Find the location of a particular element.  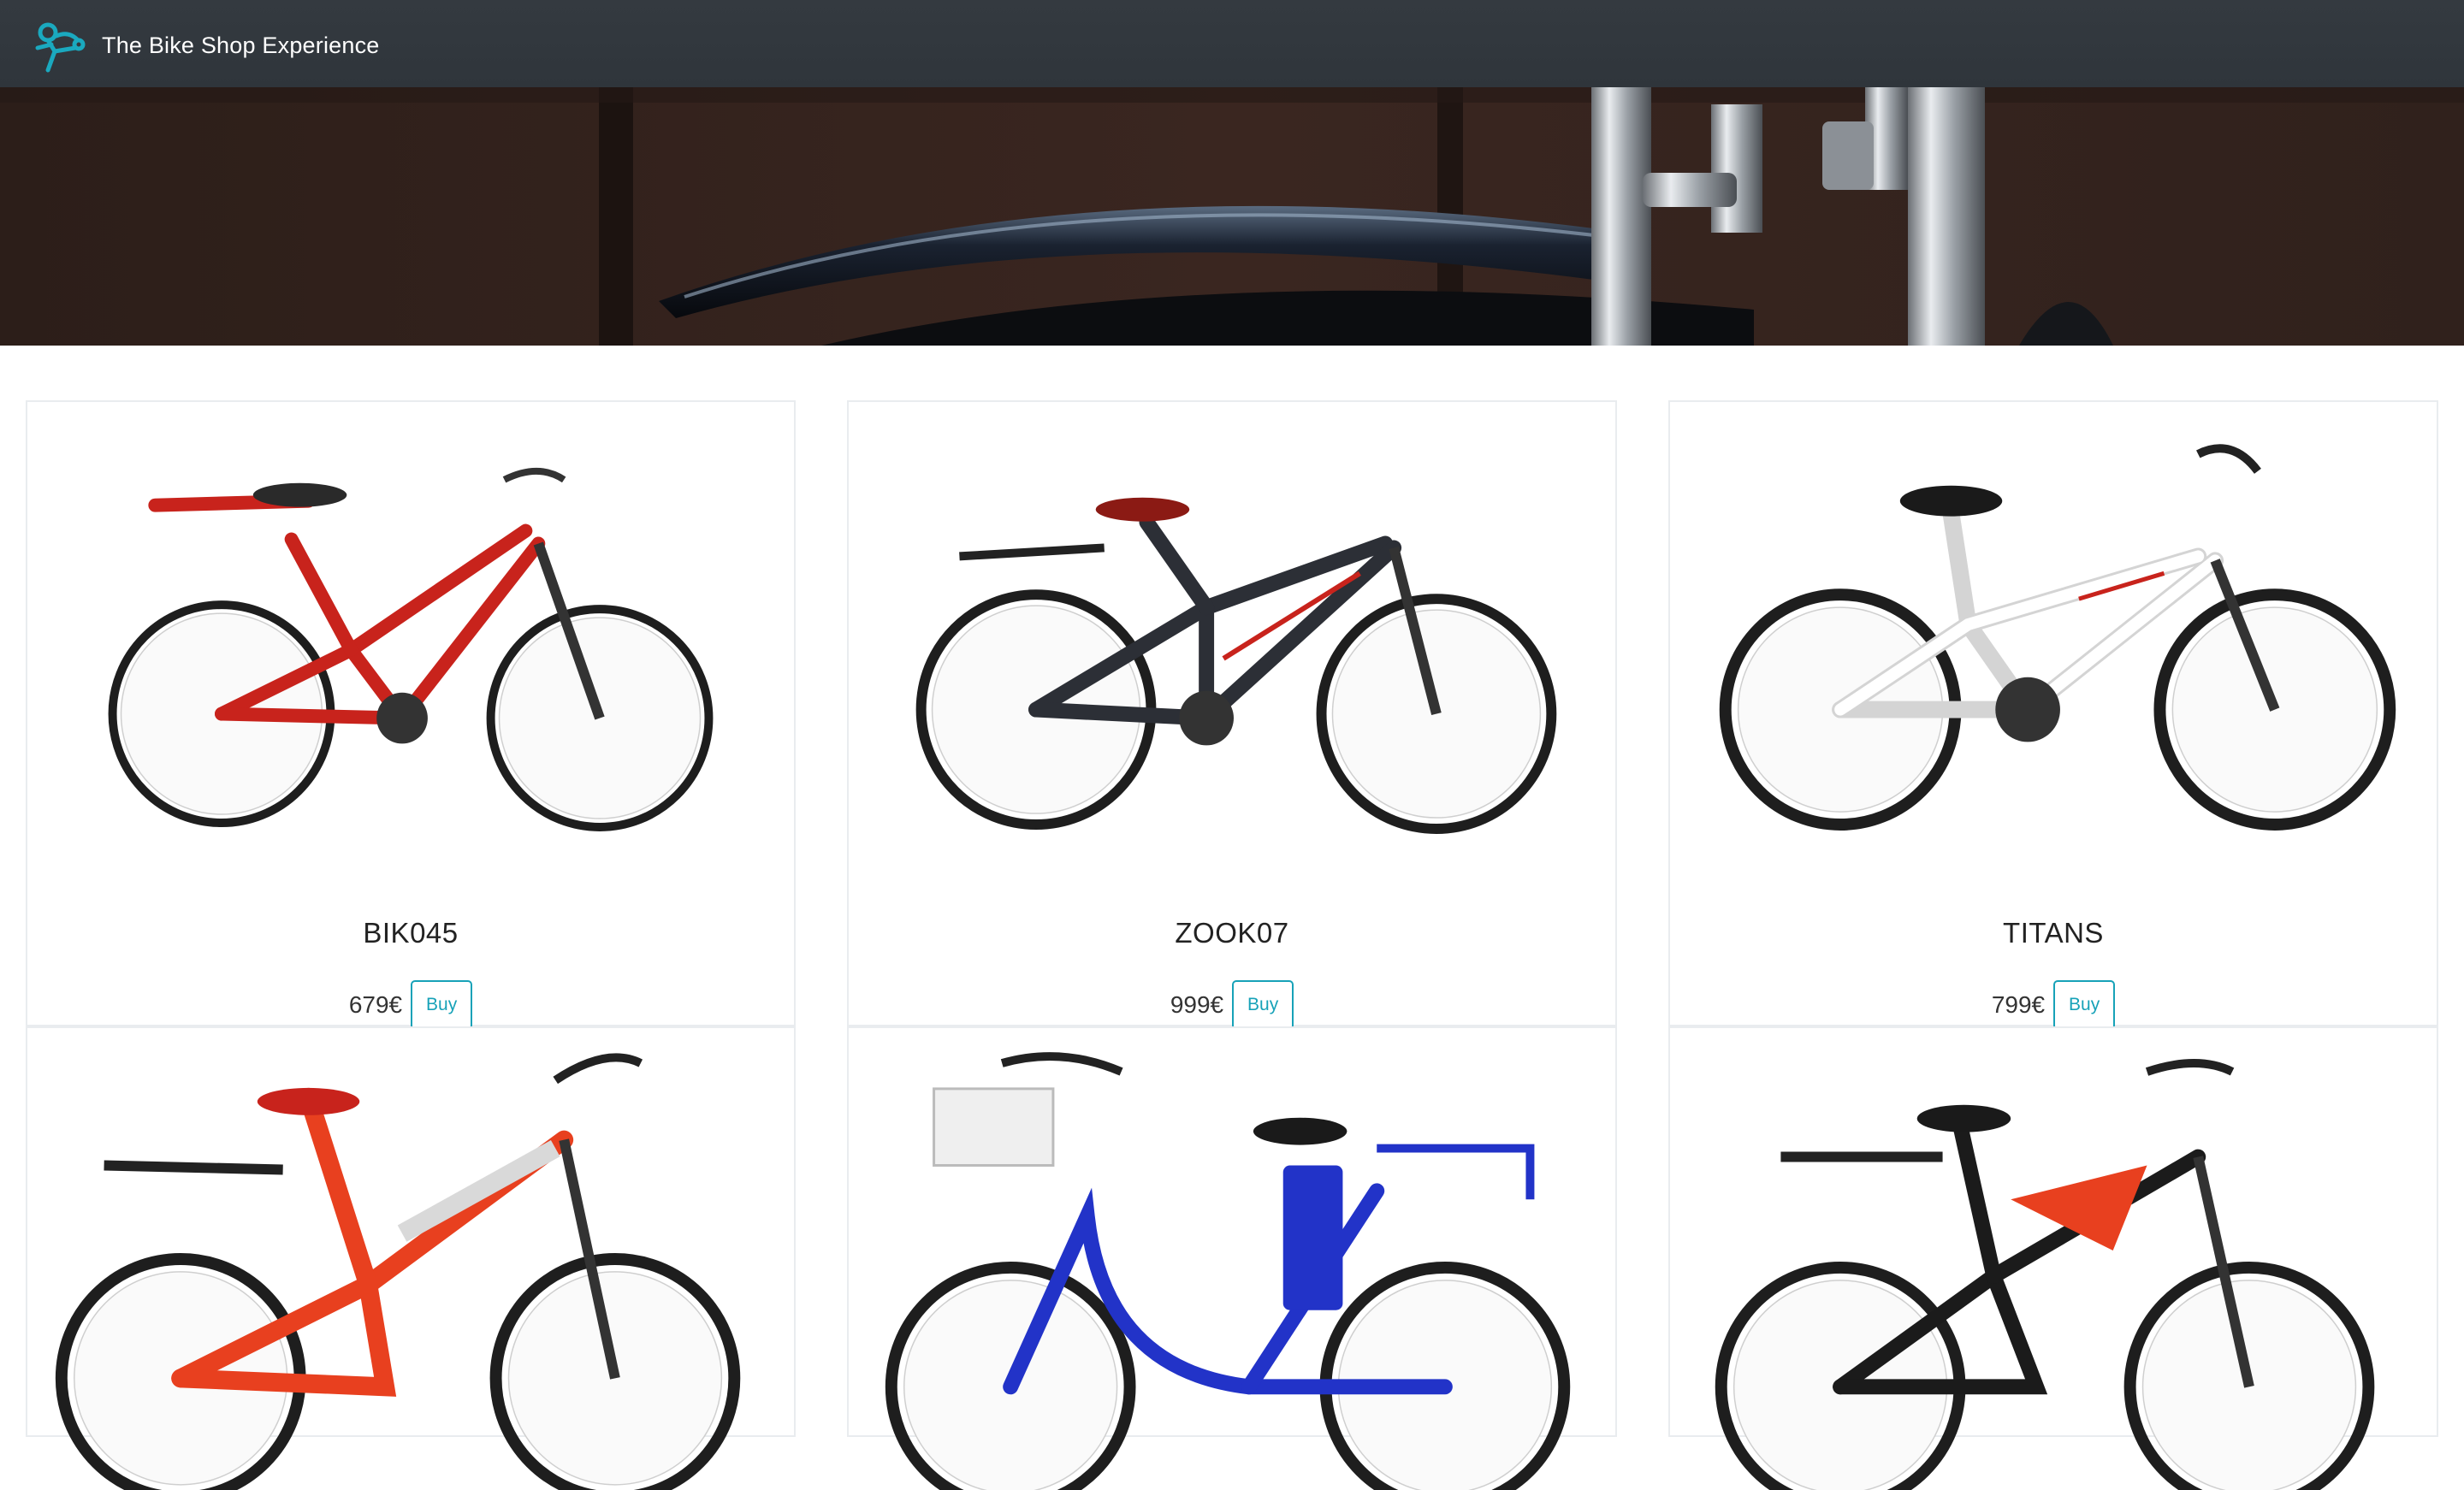

product-price: 999€ is located at coordinates (1197, 1004).